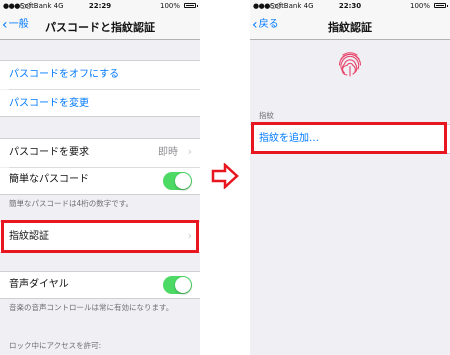 This screenshot has width=450, height=355. I want to click on voice-dial-label: 音声ダイヤル, so click(39, 284).